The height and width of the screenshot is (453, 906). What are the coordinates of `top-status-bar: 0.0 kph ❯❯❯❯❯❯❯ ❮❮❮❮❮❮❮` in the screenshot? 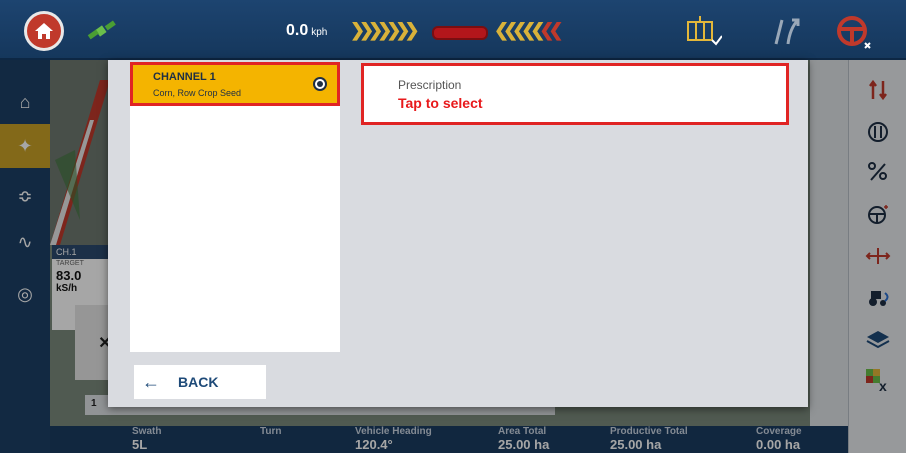 It's located at (453, 30).